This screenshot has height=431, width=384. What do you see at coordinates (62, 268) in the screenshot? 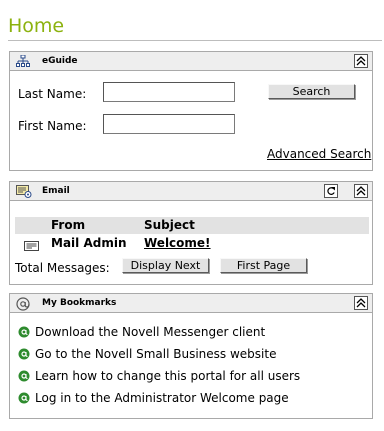
I see `total-messages-label: Total Messages:` at bounding box center [62, 268].